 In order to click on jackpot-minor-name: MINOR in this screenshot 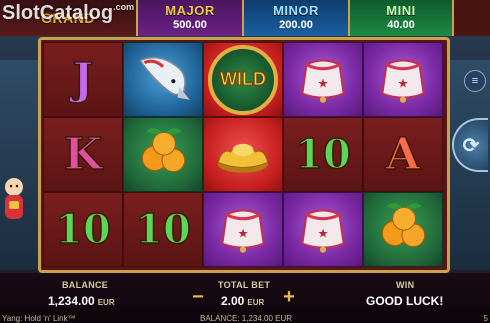, I will do `click(296, 10)`.